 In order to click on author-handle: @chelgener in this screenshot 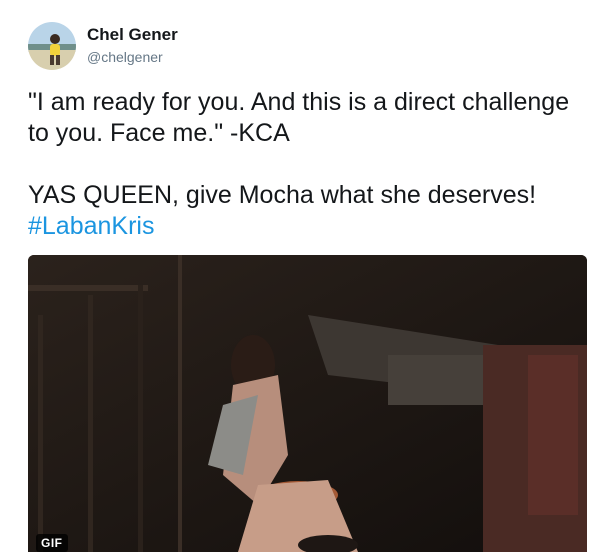, I will do `click(125, 57)`.